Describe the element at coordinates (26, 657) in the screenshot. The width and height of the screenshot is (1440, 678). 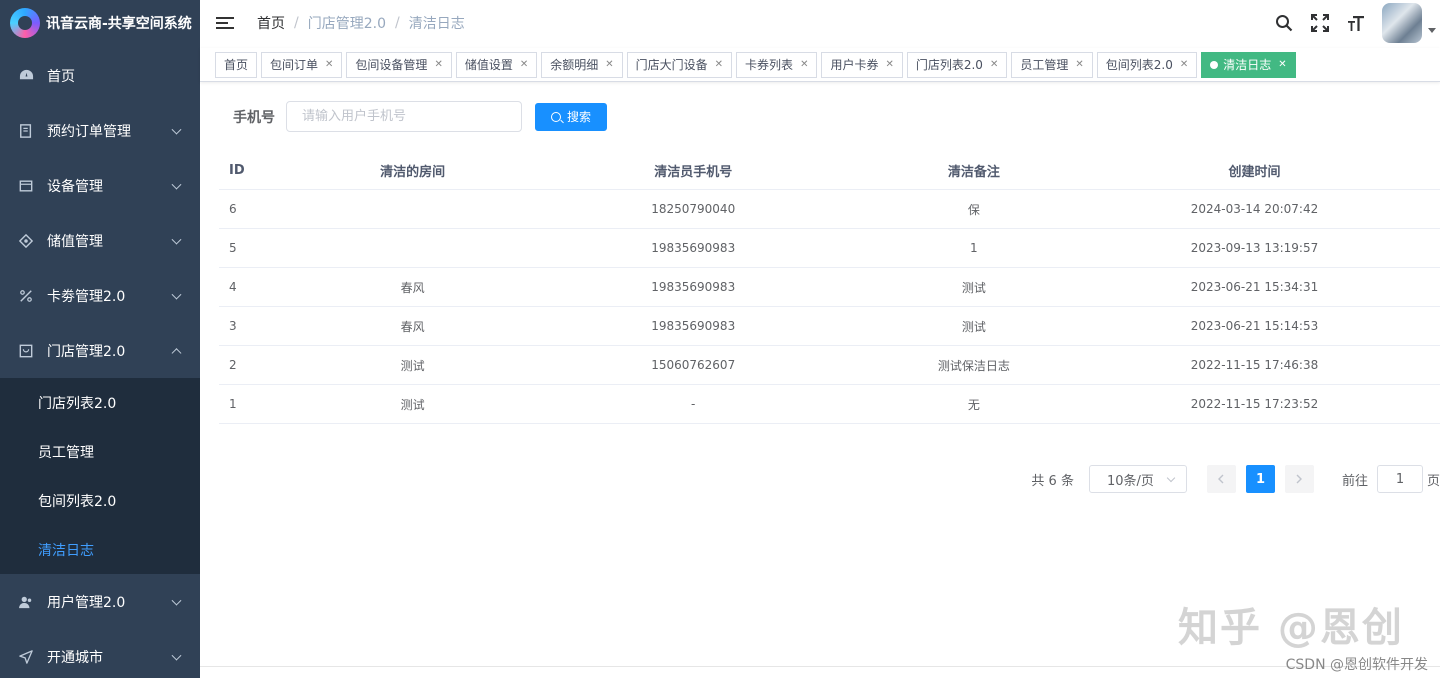
I see `send-icon` at that location.